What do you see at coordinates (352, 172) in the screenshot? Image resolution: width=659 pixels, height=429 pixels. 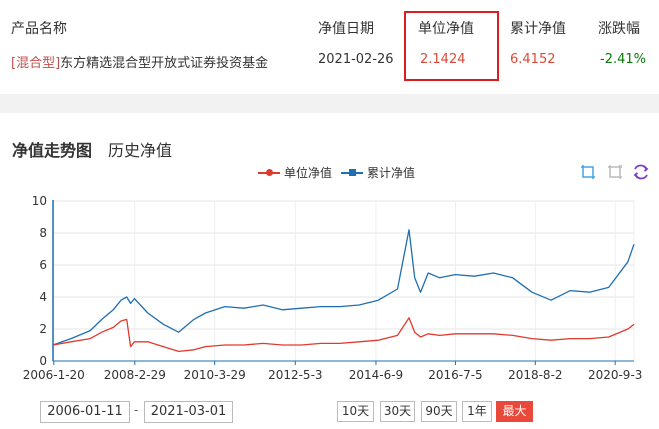 I see `legend-acc-marker` at bounding box center [352, 172].